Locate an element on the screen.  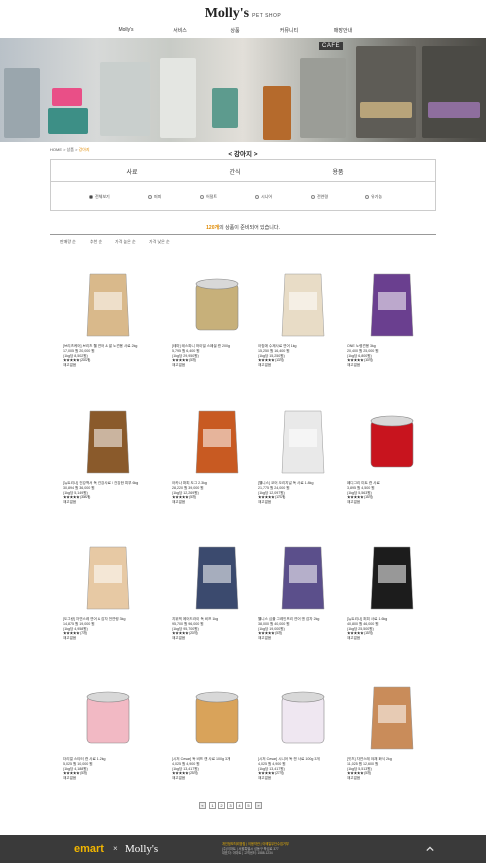
filter-option-label: 시니어 is located at coordinates (267, 196).